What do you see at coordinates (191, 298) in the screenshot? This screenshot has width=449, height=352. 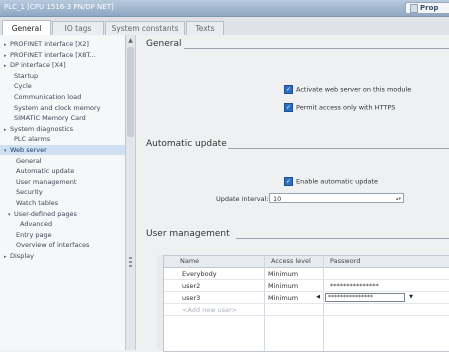 I see `user-name: user3` at bounding box center [191, 298].